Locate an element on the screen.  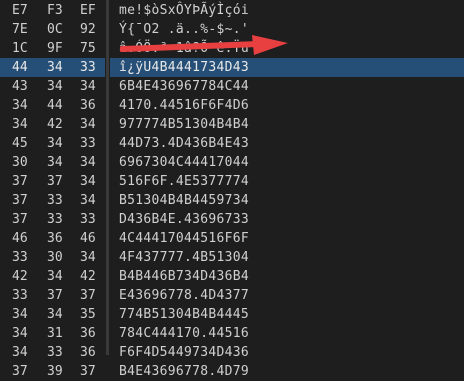
hex-byte: 43 is located at coordinates (20, 86).